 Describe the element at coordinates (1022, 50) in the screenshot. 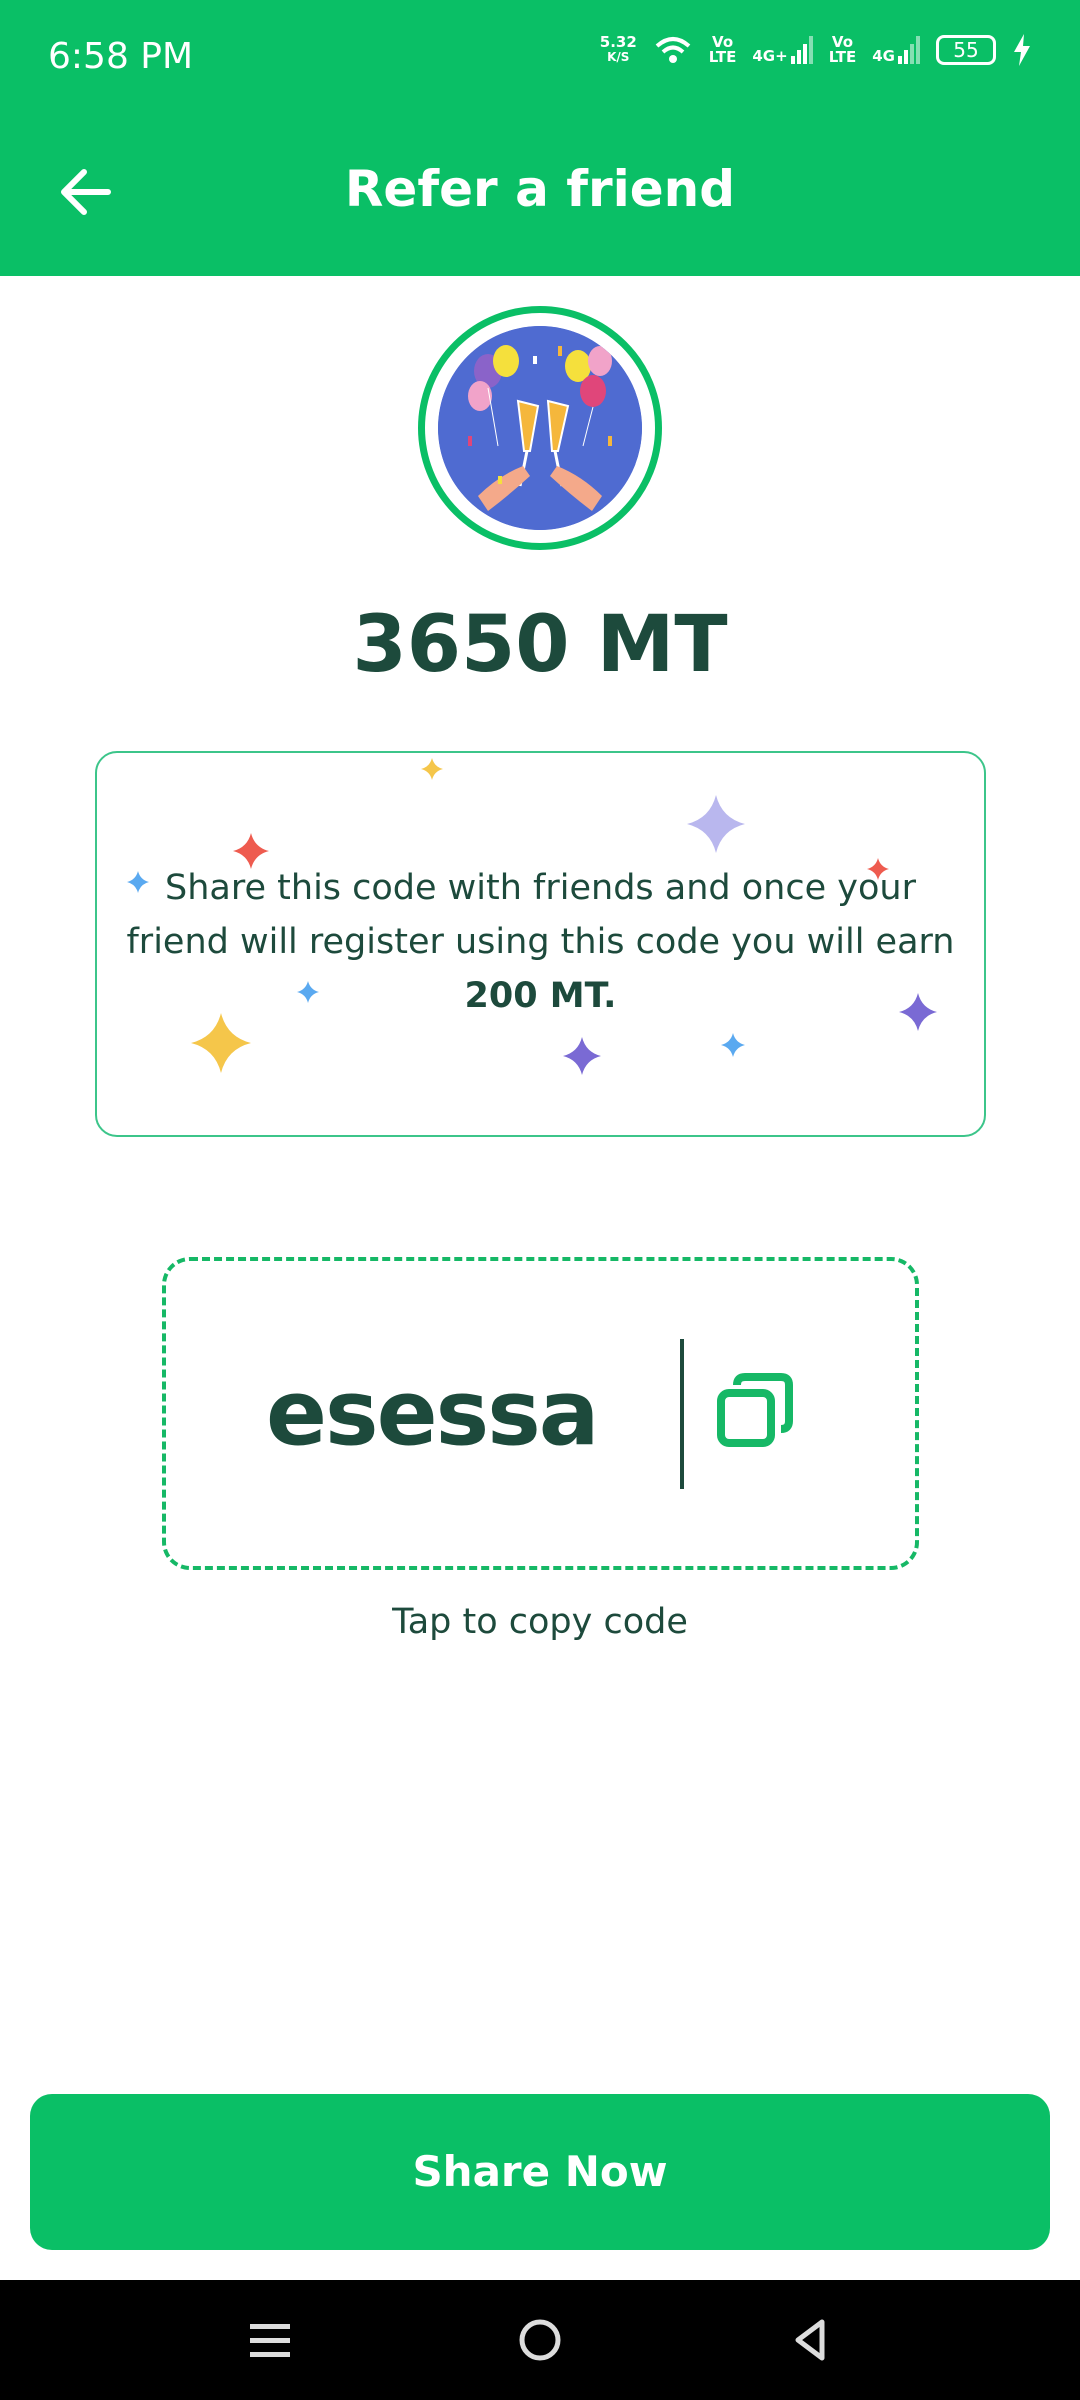

I see `charging-icon` at that location.